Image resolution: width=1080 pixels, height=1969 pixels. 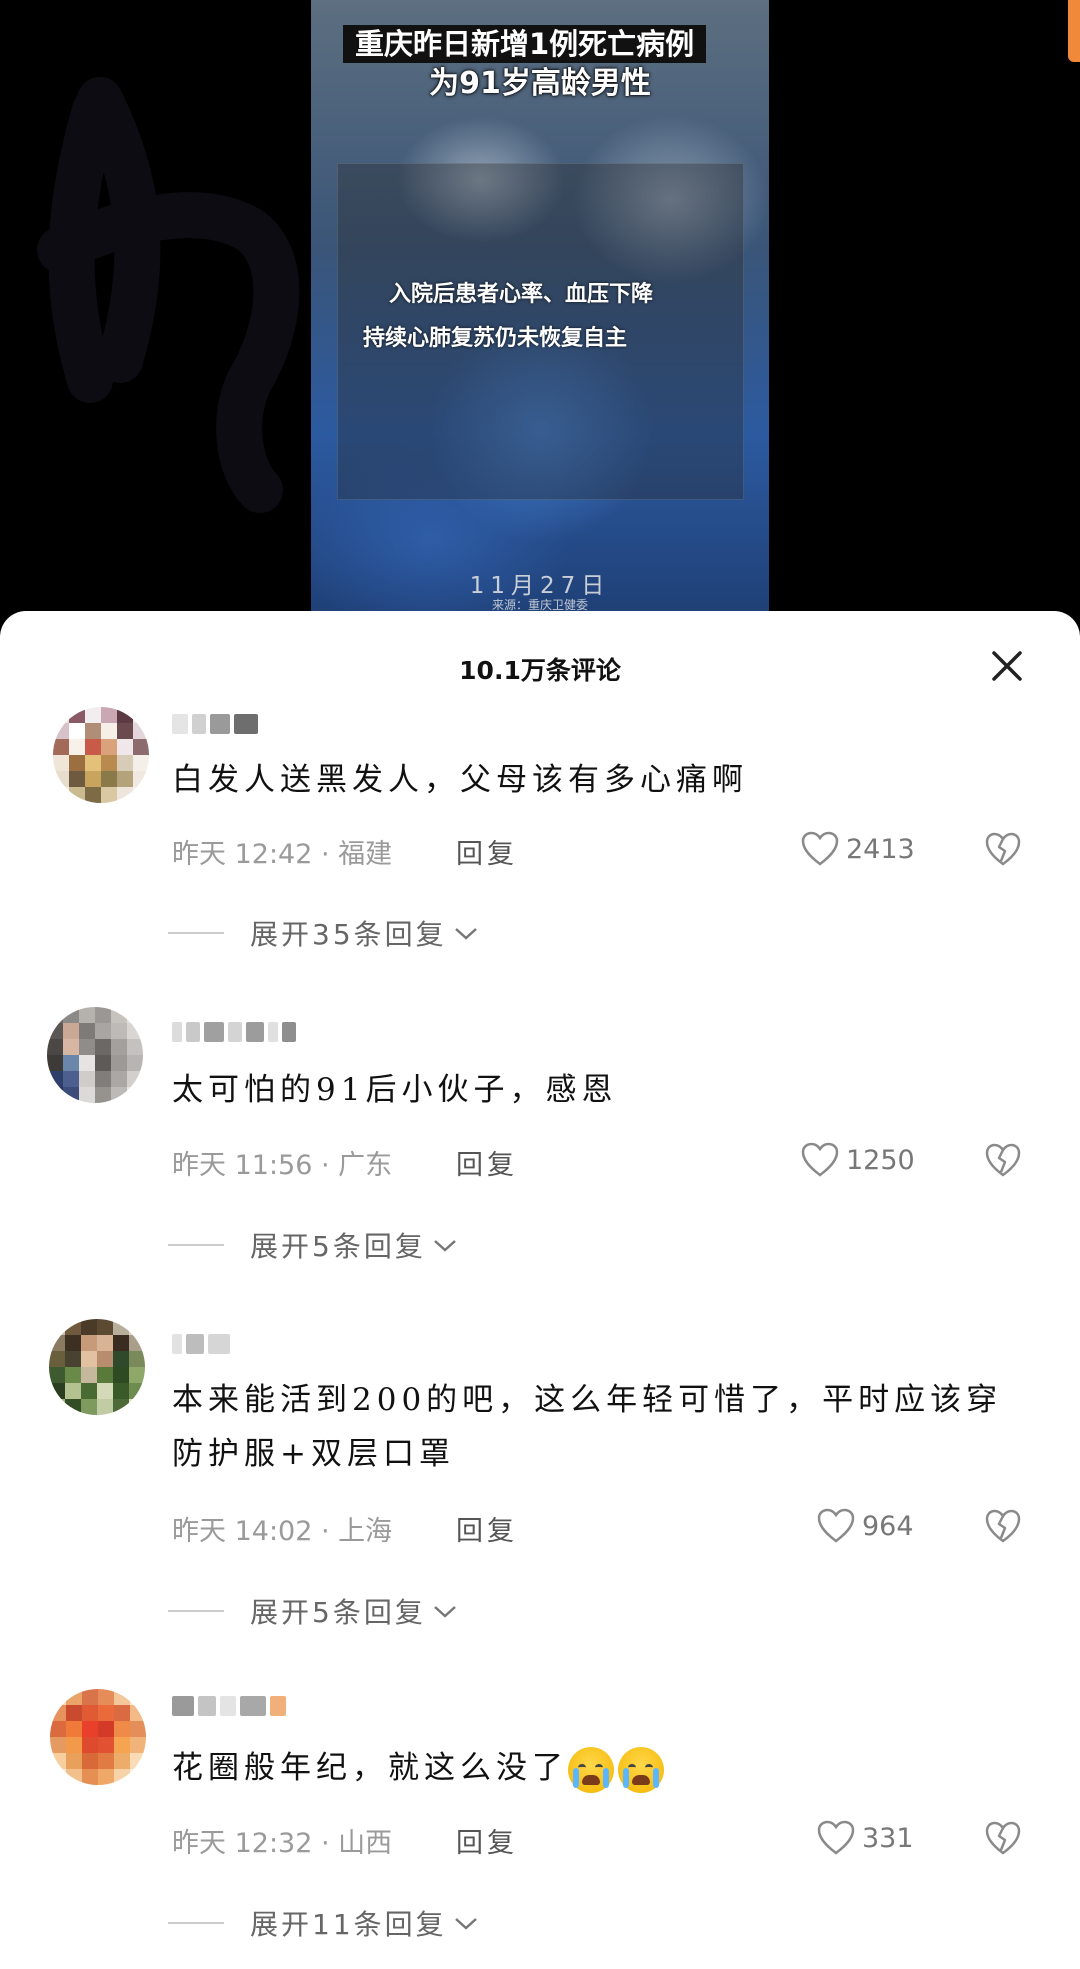 I want to click on like-button: 2413, so click(x=857, y=849).